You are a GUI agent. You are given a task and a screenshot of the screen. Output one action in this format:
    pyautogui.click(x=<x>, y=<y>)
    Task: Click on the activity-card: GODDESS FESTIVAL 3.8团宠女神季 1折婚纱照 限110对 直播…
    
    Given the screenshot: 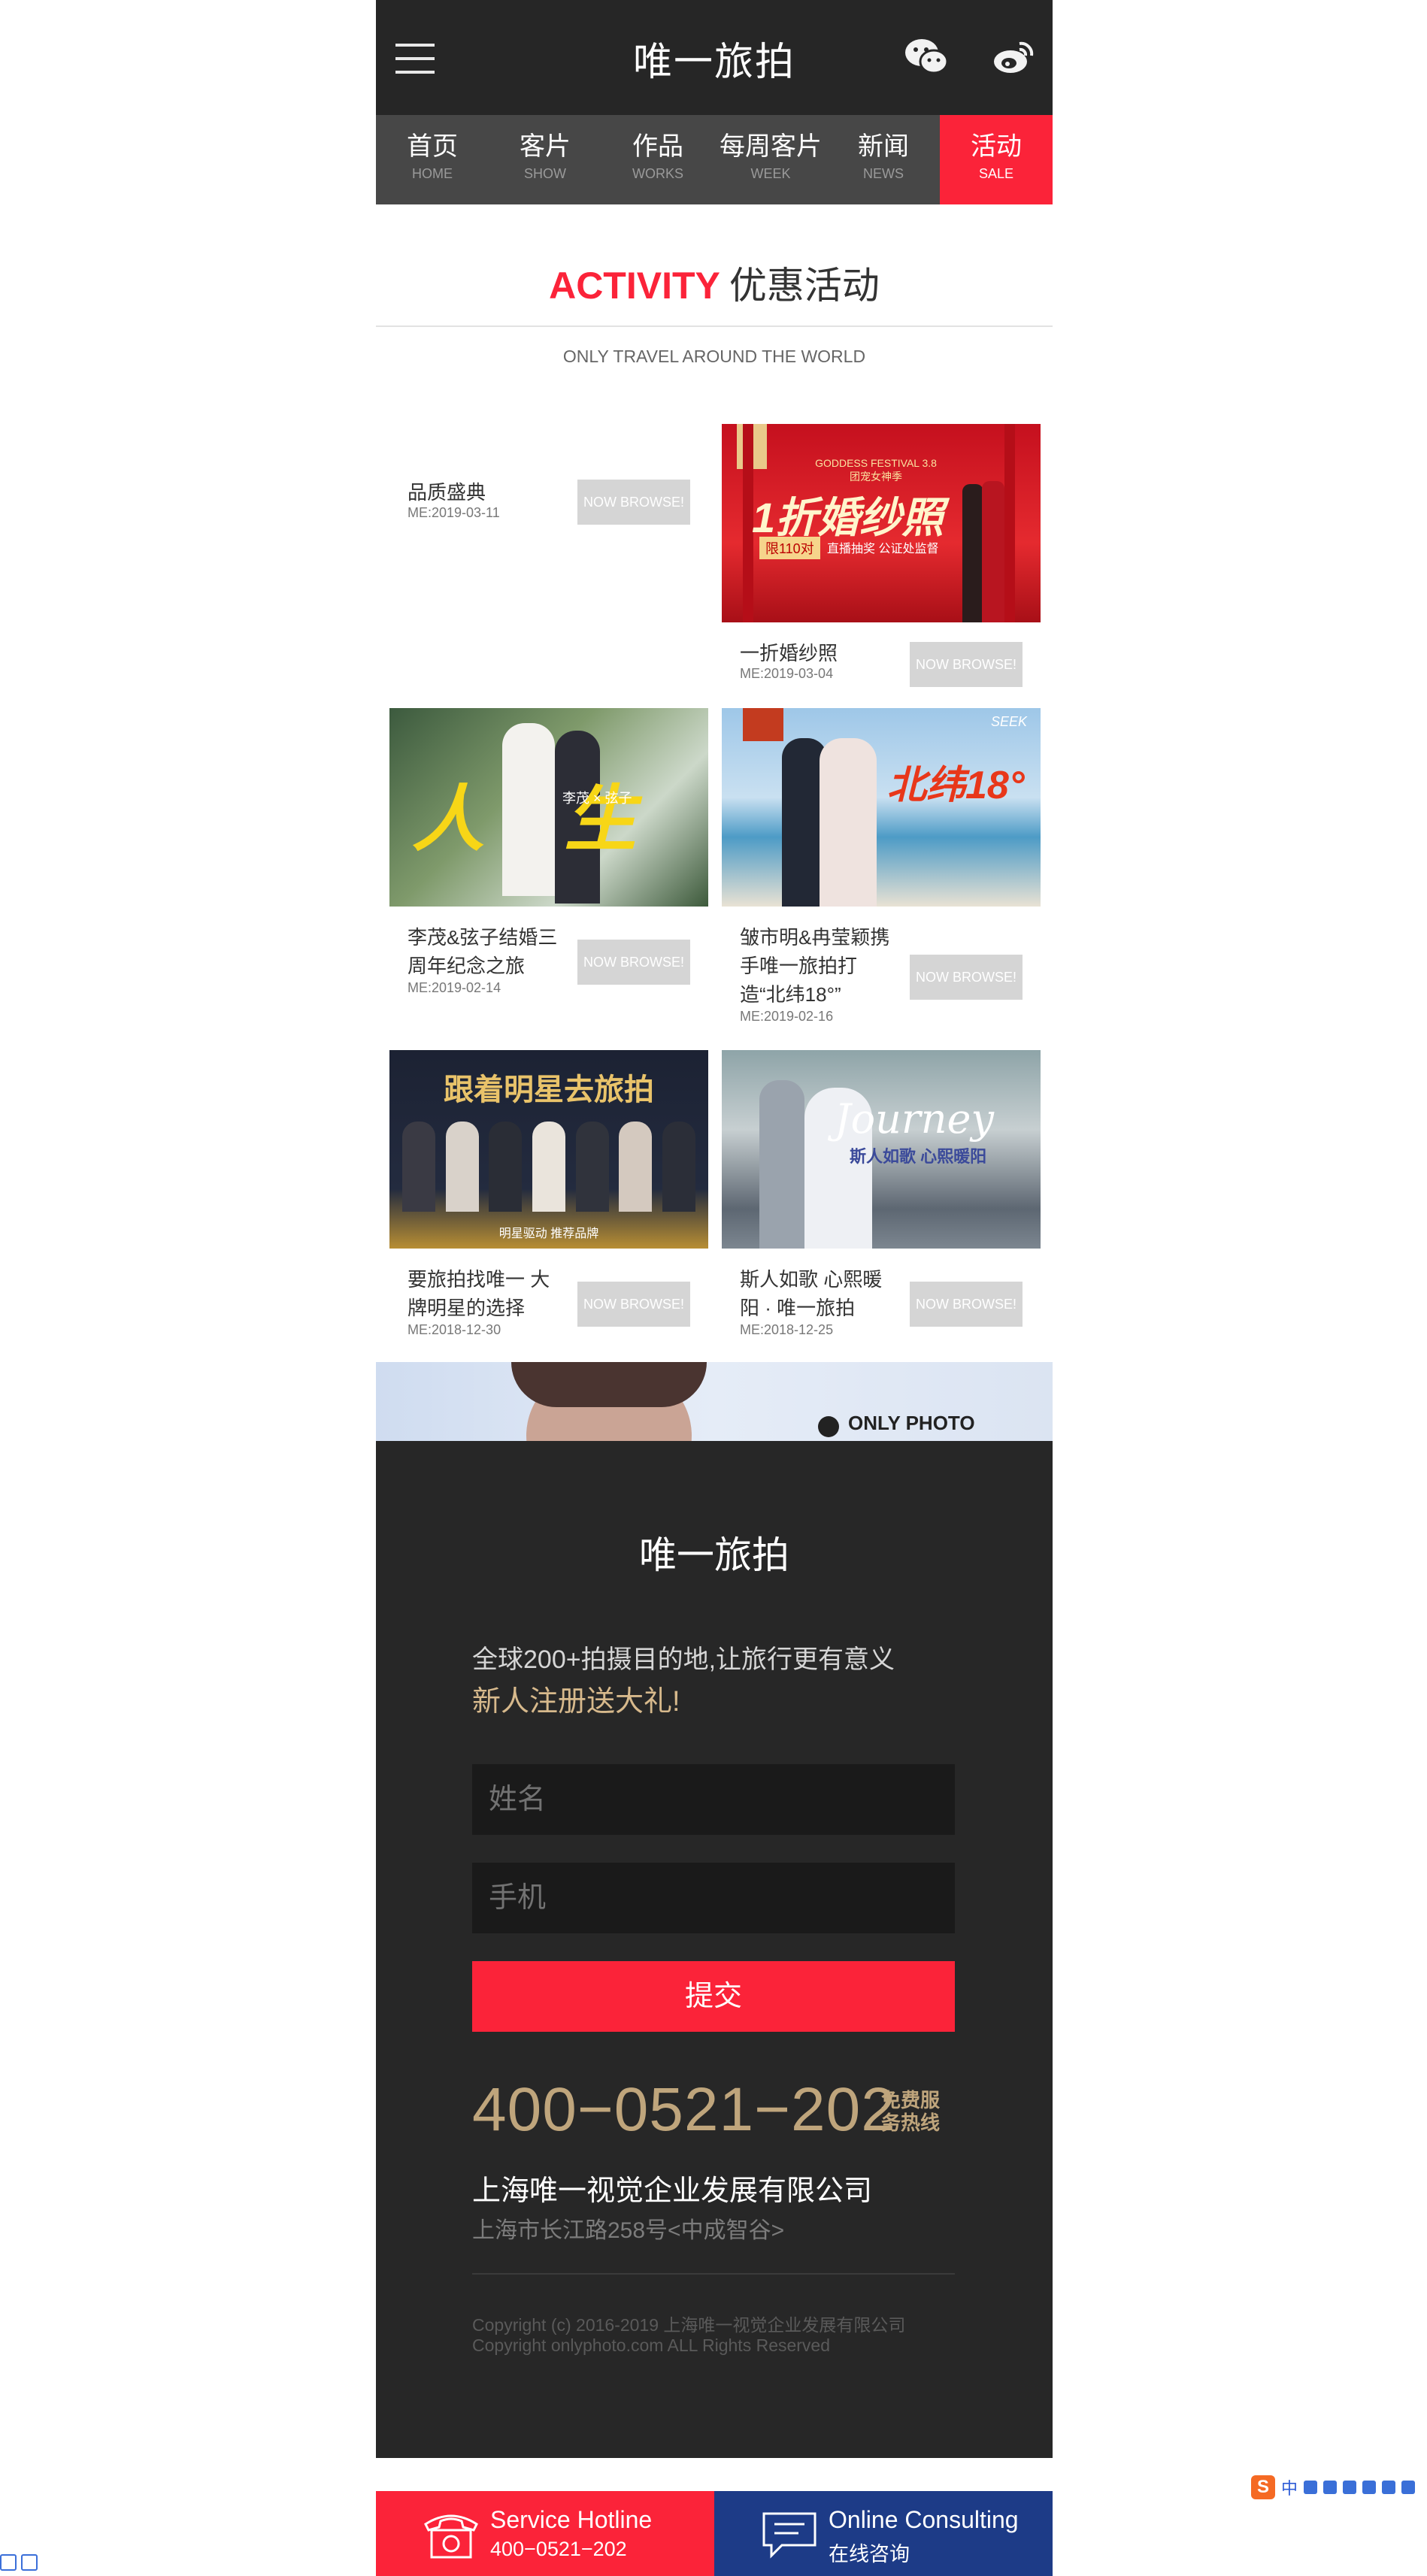 What is the action you would take?
    pyautogui.click(x=882, y=559)
    